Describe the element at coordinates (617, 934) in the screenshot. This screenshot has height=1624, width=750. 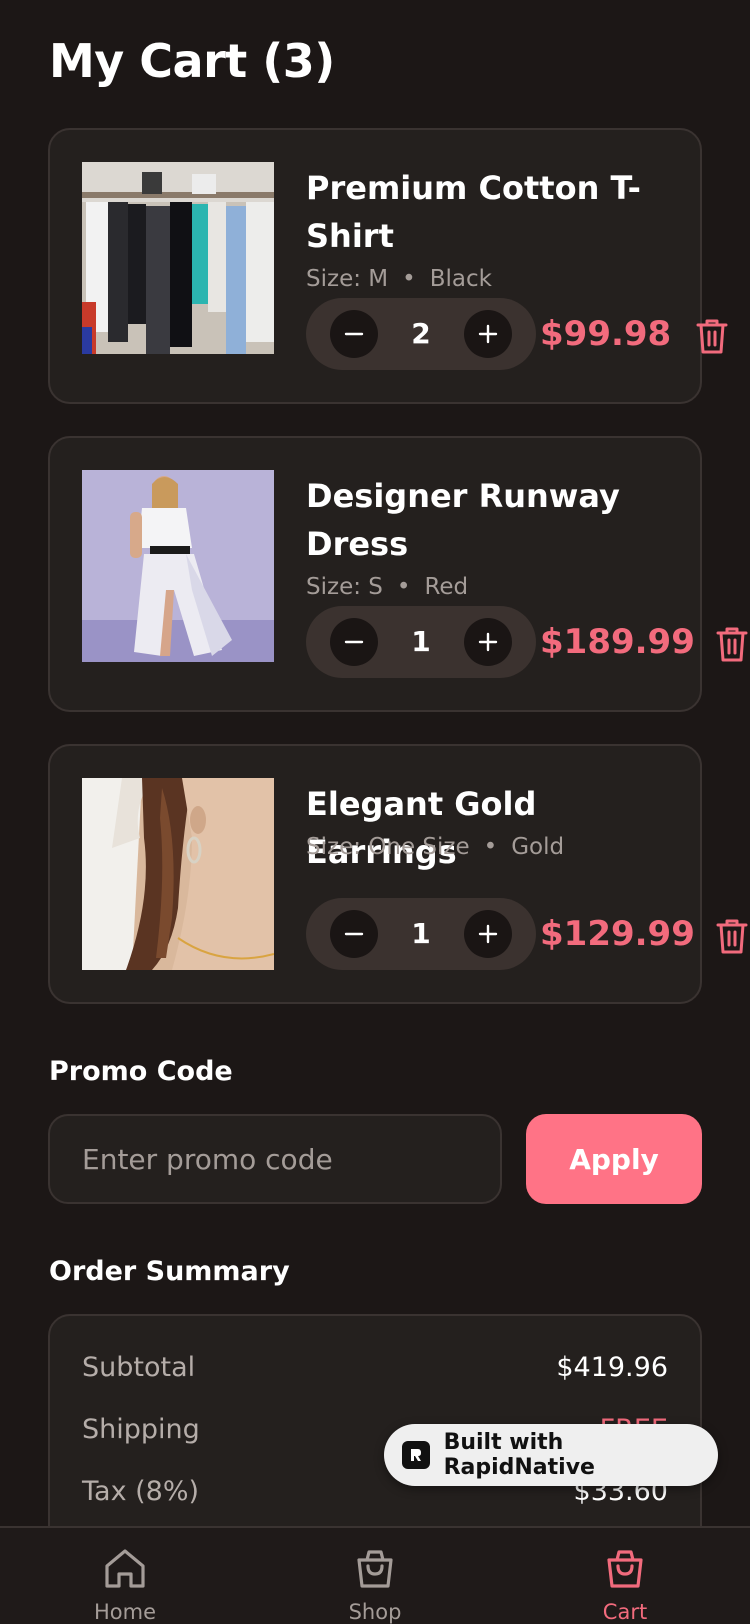
I see `item-price: $129.99` at that location.